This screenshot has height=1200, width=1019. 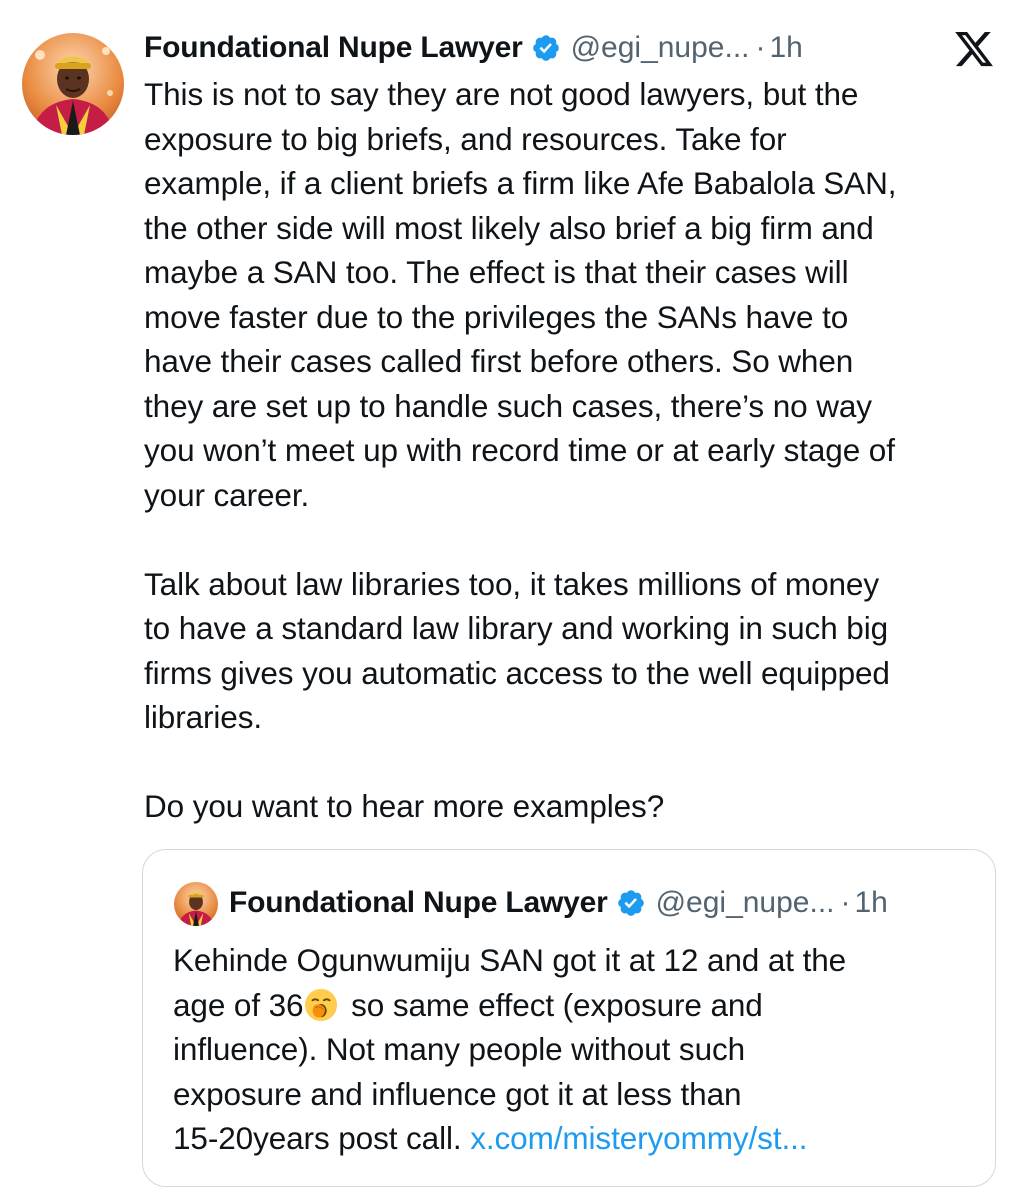 I want to click on quoted-text-segment: so same effect (exposure and, so click(x=552, y=1004).